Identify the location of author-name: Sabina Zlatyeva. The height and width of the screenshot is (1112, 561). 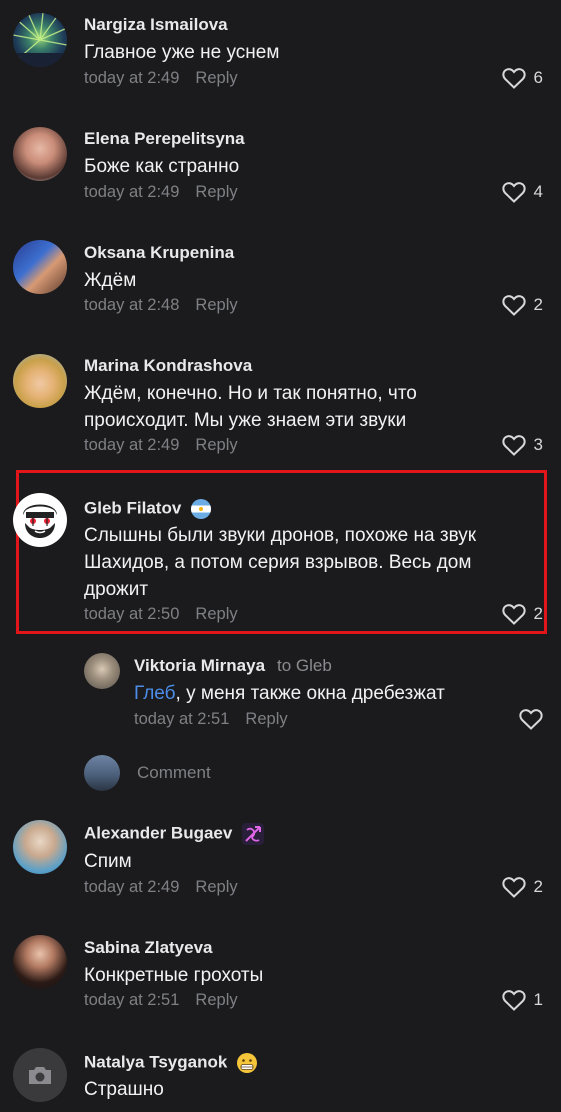
(148, 948).